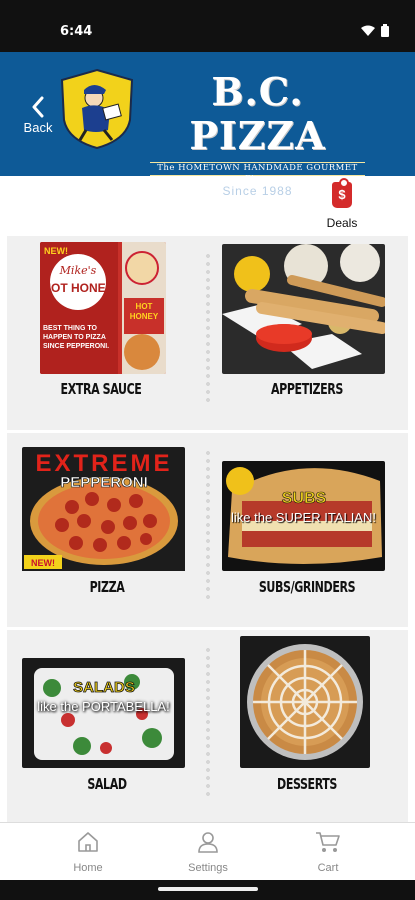 Image resolution: width=415 pixels, height=900 pixels. Describe the element at coordinates (103, 463) in the screenshot. I see `promo-title-text: EXTREME` at that location.